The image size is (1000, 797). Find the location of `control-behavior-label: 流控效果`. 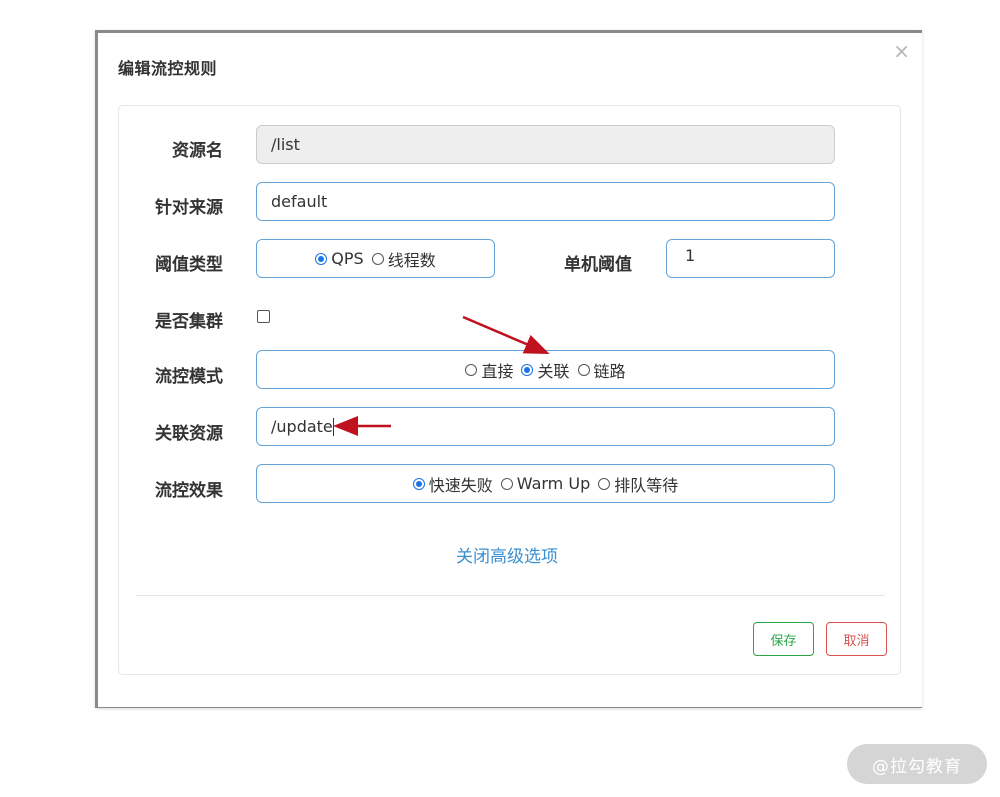

control-behavior-label: 流控效果 is located at coordinates (189, 491).